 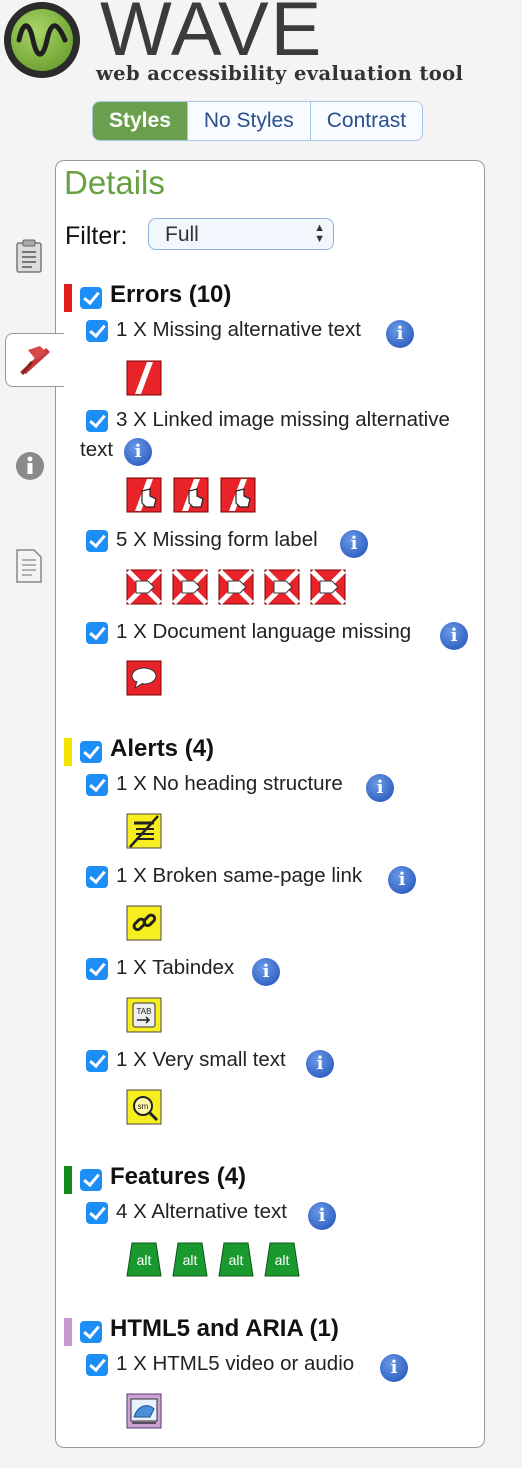 What do you see at coordinates (144, 378) in the screenshot?
I see `missing-alt-icon` at bounding box center [144, 378].